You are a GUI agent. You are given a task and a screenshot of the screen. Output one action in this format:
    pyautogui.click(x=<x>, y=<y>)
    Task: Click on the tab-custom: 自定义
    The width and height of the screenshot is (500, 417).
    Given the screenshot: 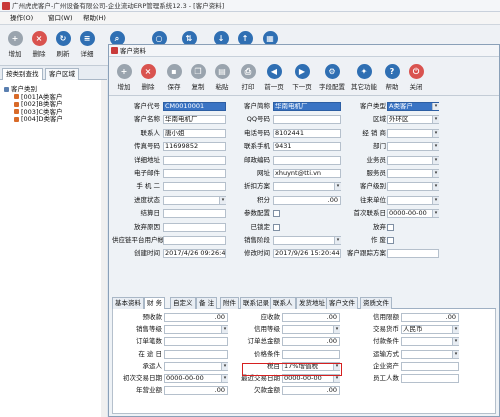 What is the action you would take?
    pyautogui.click(x=183, y=303)
    